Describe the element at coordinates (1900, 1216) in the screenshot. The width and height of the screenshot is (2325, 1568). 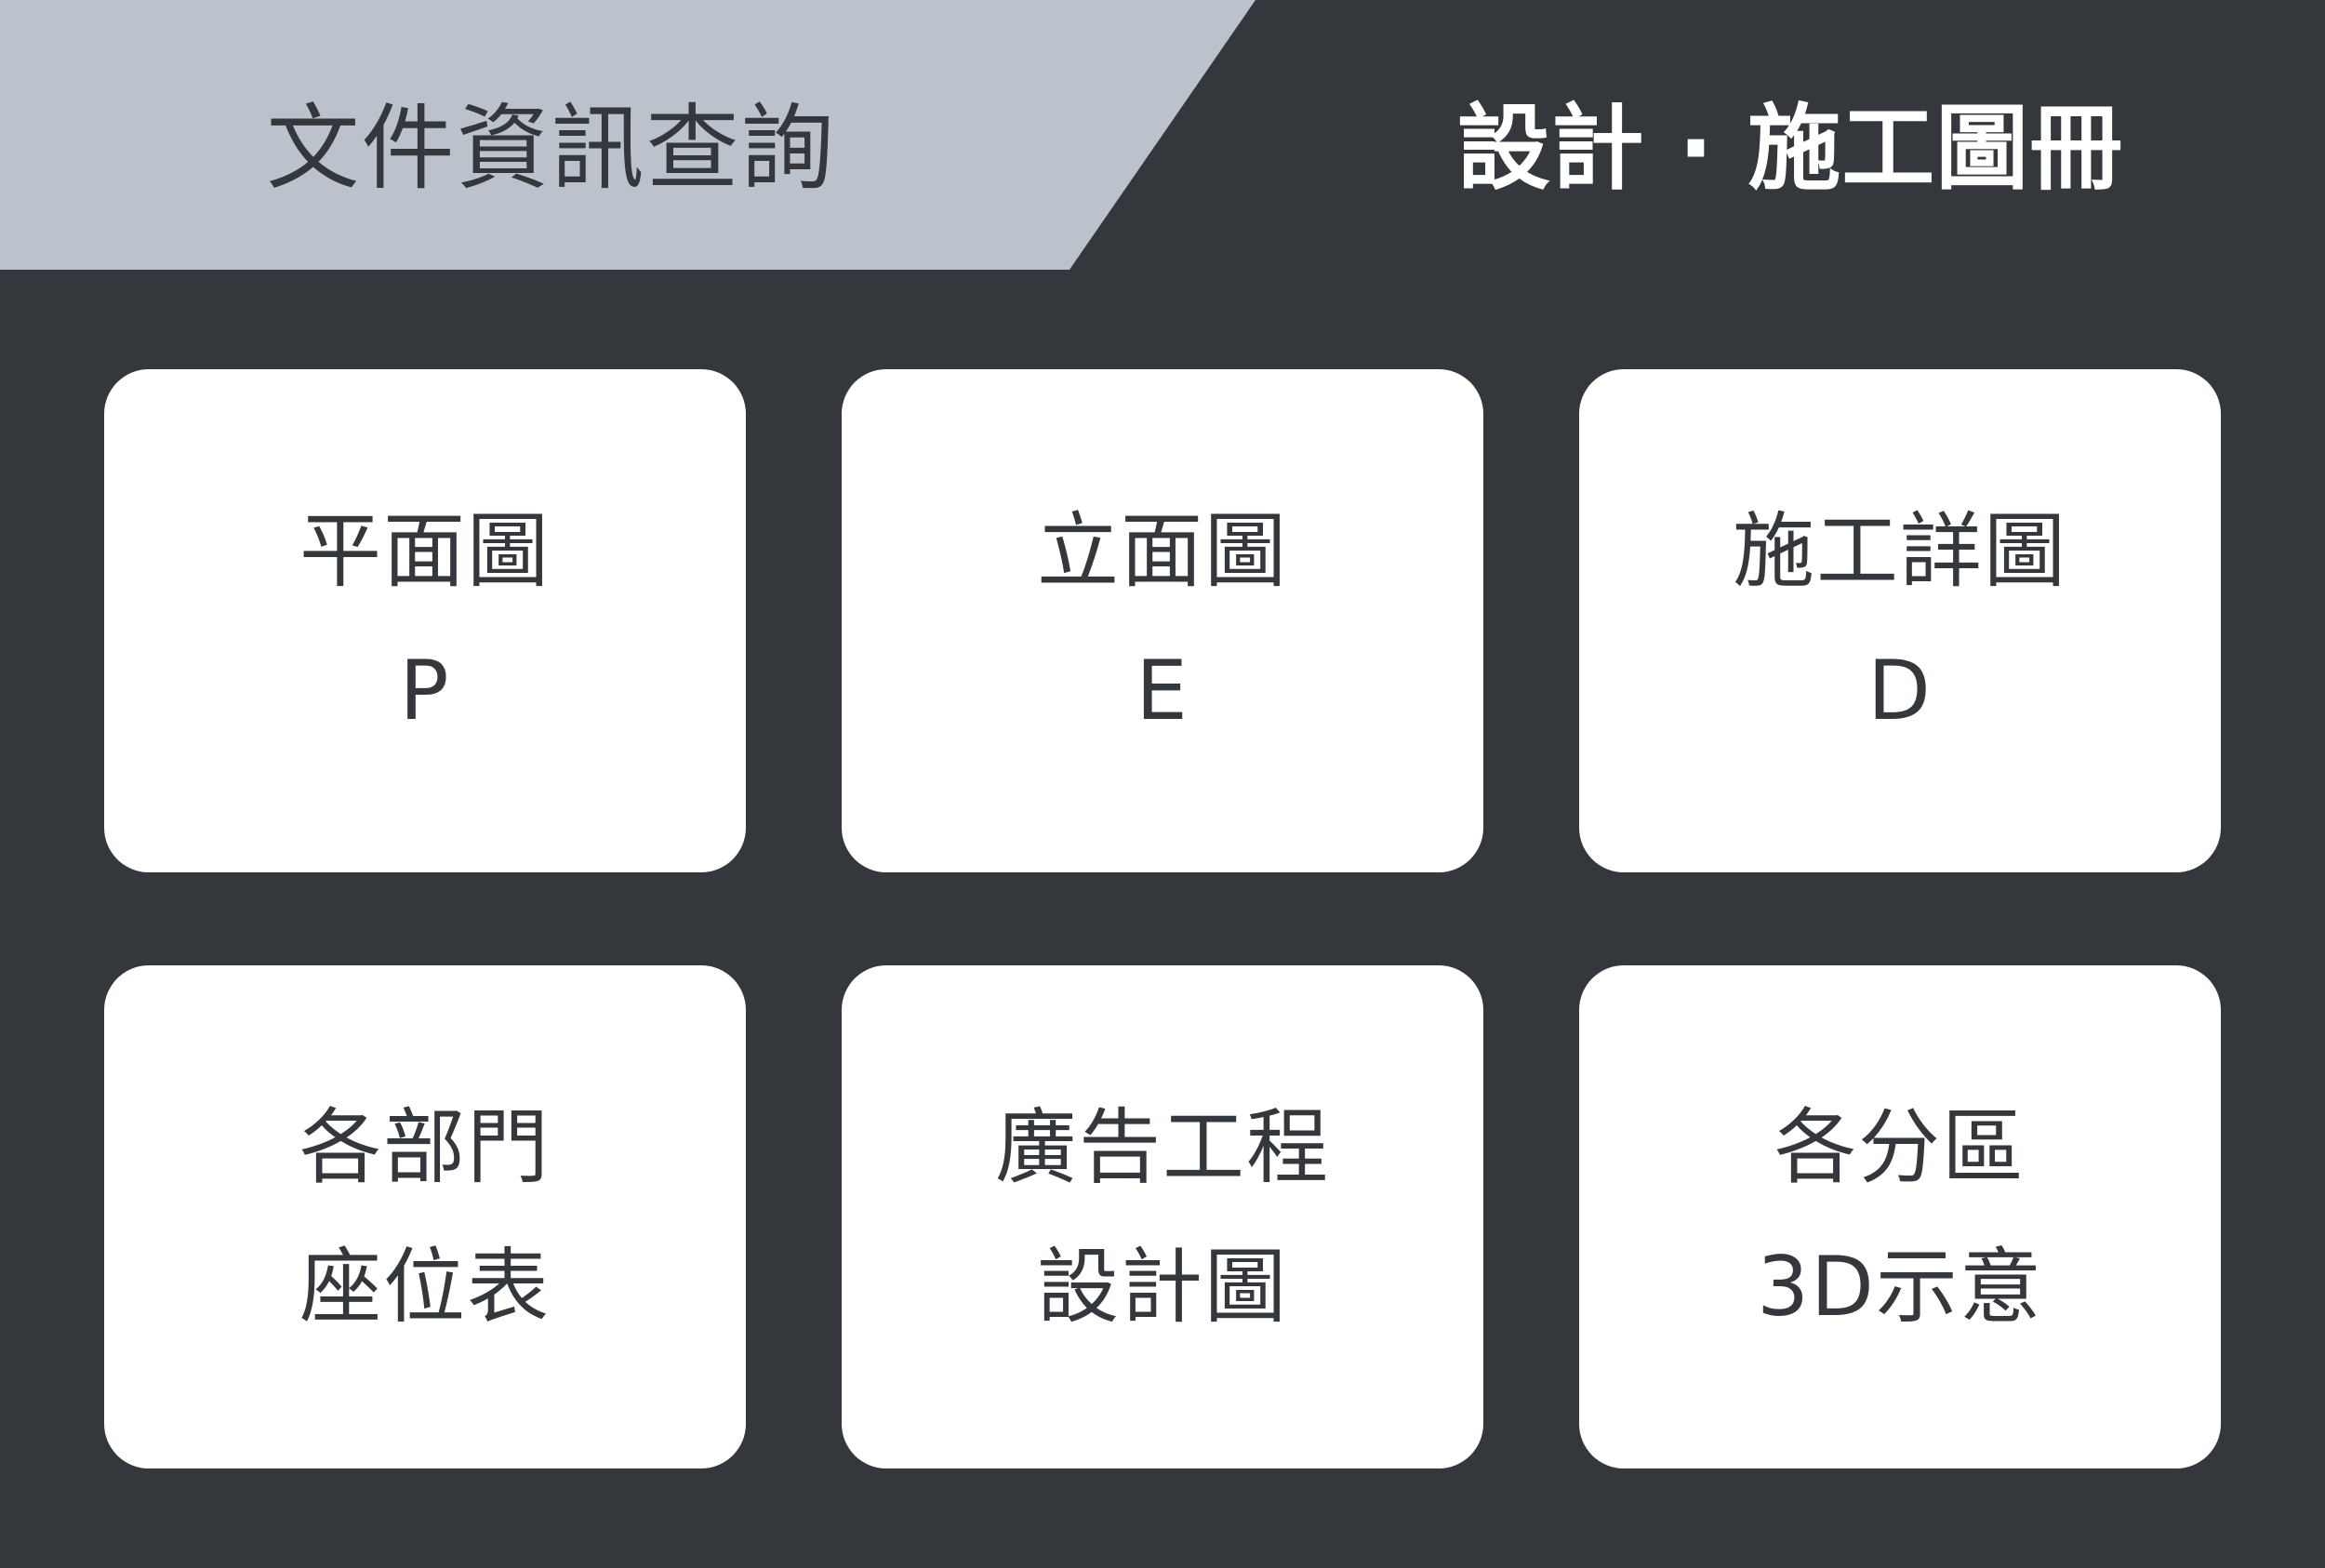
I see `tile-zone-3d: 各分區 3D示意` at that location.